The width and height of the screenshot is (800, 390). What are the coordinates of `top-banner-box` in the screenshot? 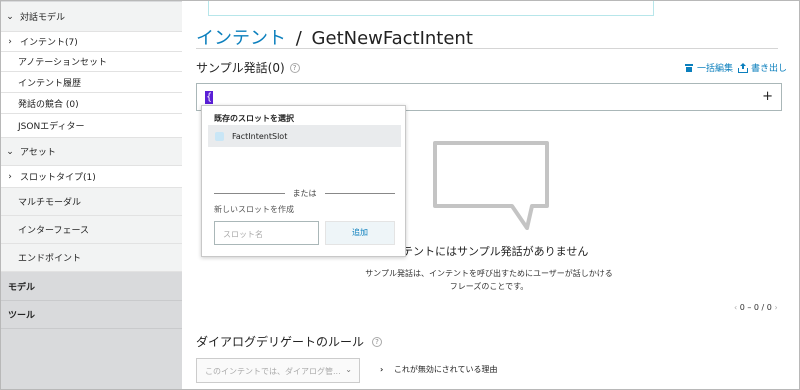 It's located at (431, 8).